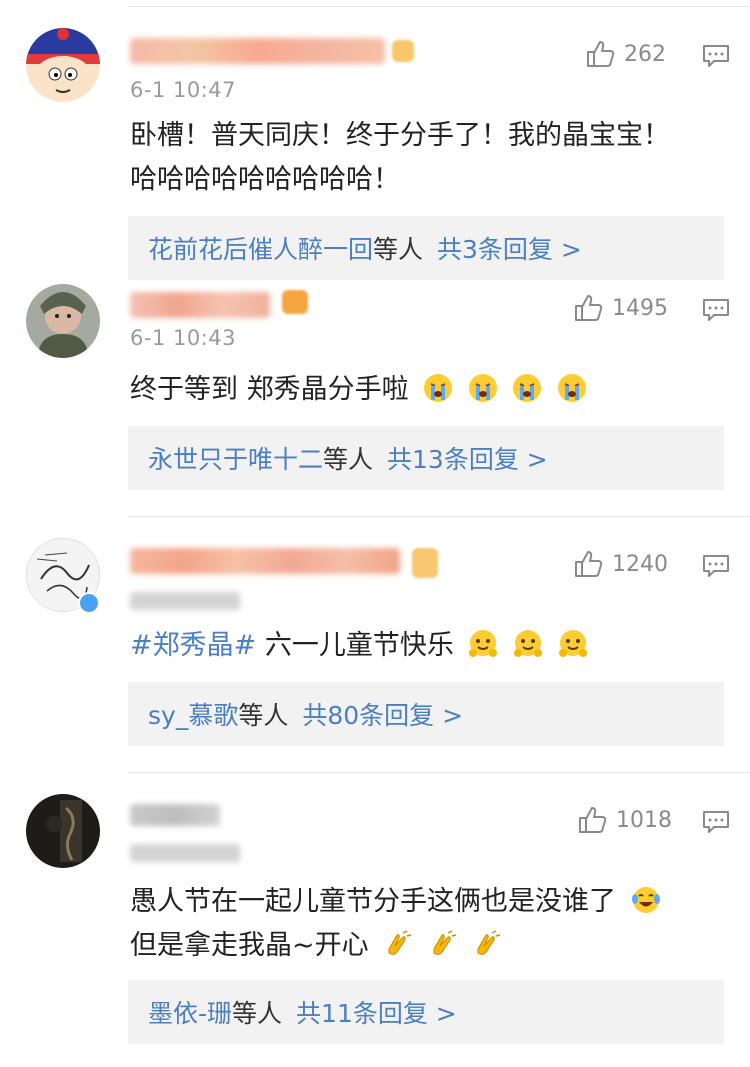 The height and width of the screenshot is (1067, 750). Describe the element at coordinates (235, 458) in the screenshot. I see `reply-user: 永世只于唯十二` at that location.